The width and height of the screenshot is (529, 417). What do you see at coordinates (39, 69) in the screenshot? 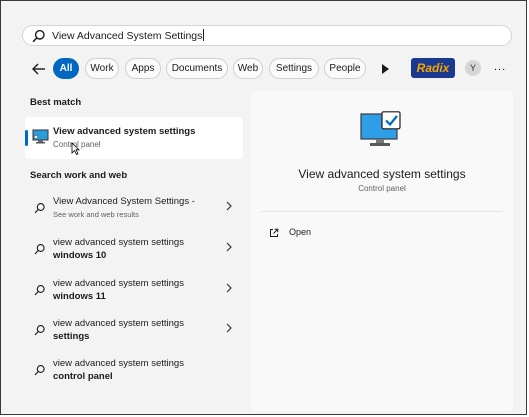
I see `back-arrow-icon` at bounding box center [39, 69].